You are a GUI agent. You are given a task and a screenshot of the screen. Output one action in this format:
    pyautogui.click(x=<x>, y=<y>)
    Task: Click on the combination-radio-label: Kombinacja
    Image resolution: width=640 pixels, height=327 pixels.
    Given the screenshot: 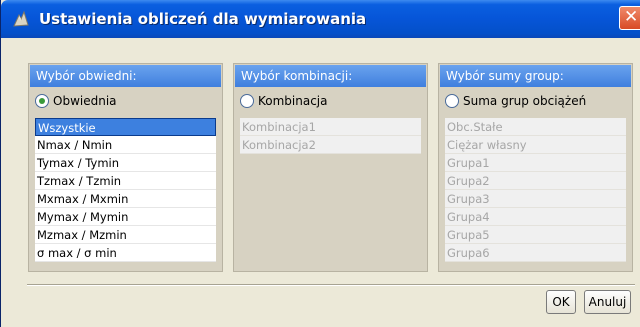 What is the action you would take?
    pyautogui.click(x=293, y=101)
    